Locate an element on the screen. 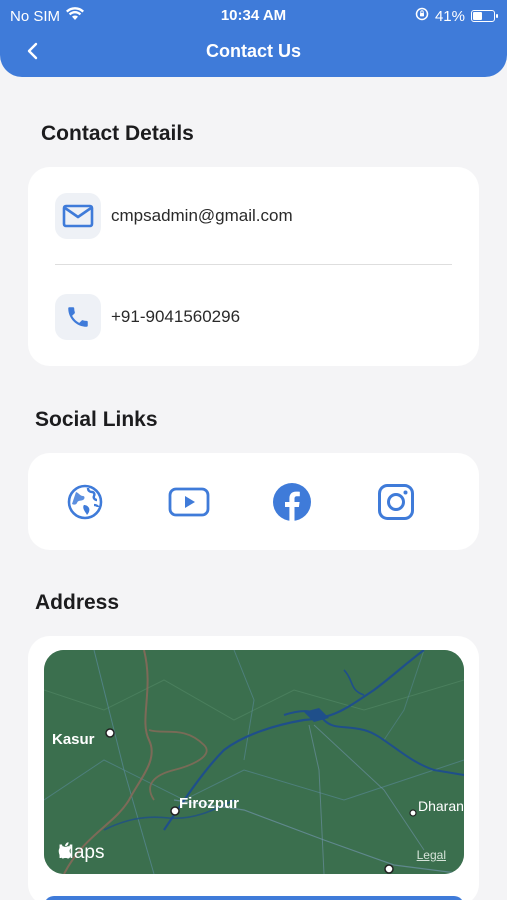 The image size is (507, 900). status-right: 41% is located at coordinates (456, 16).